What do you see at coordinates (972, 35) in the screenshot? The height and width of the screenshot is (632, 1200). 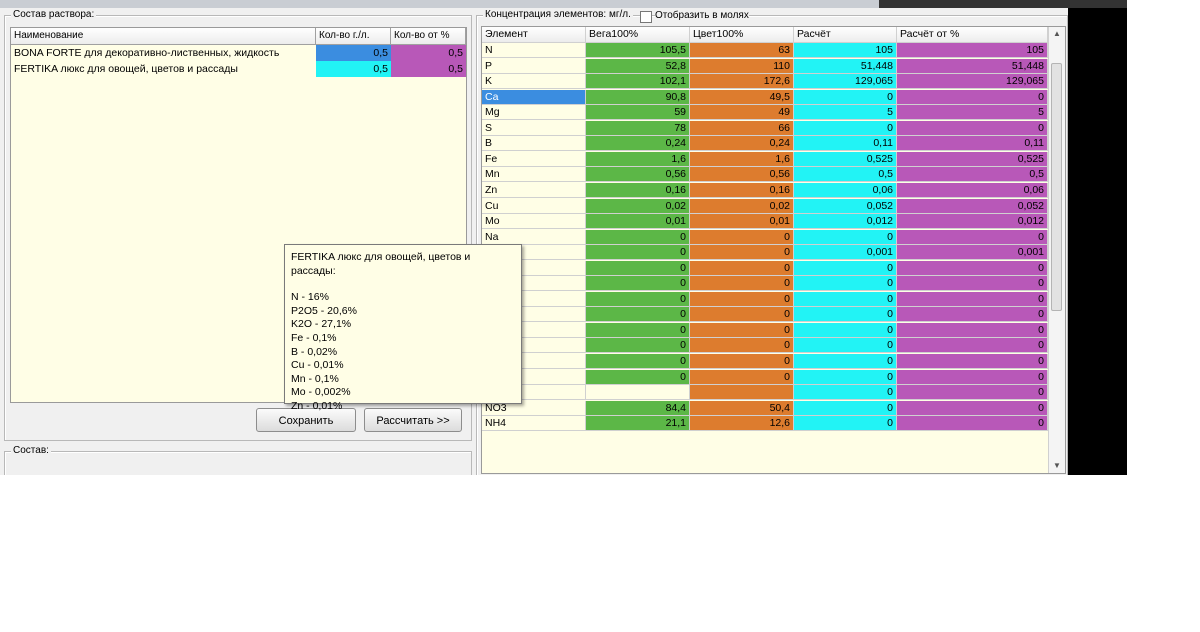 I see `col-header-raschet-pct: Расчёт от %` at bounding box center [972, 35].